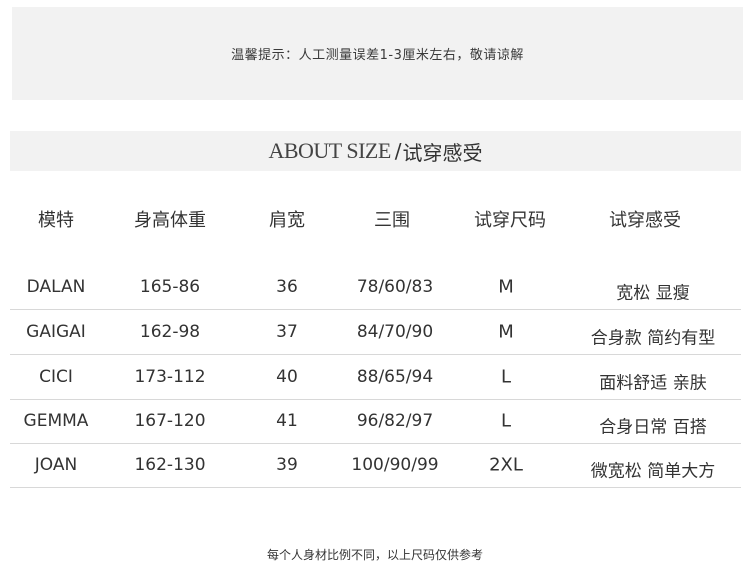  I want to click on table-row: DALAN 165-86 36 78/60/83 M 宽松 显瘦, so click(375, 287).